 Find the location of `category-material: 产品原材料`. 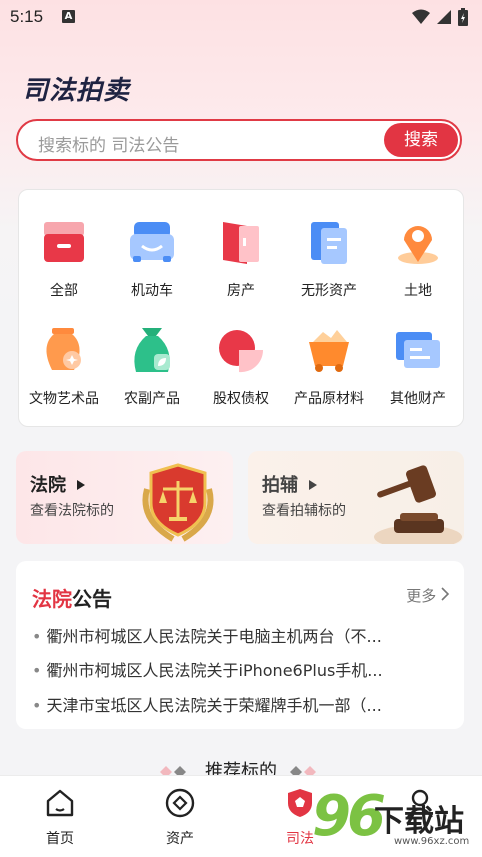

category-material: 产品原材料 is located at coordinates (329, 367).